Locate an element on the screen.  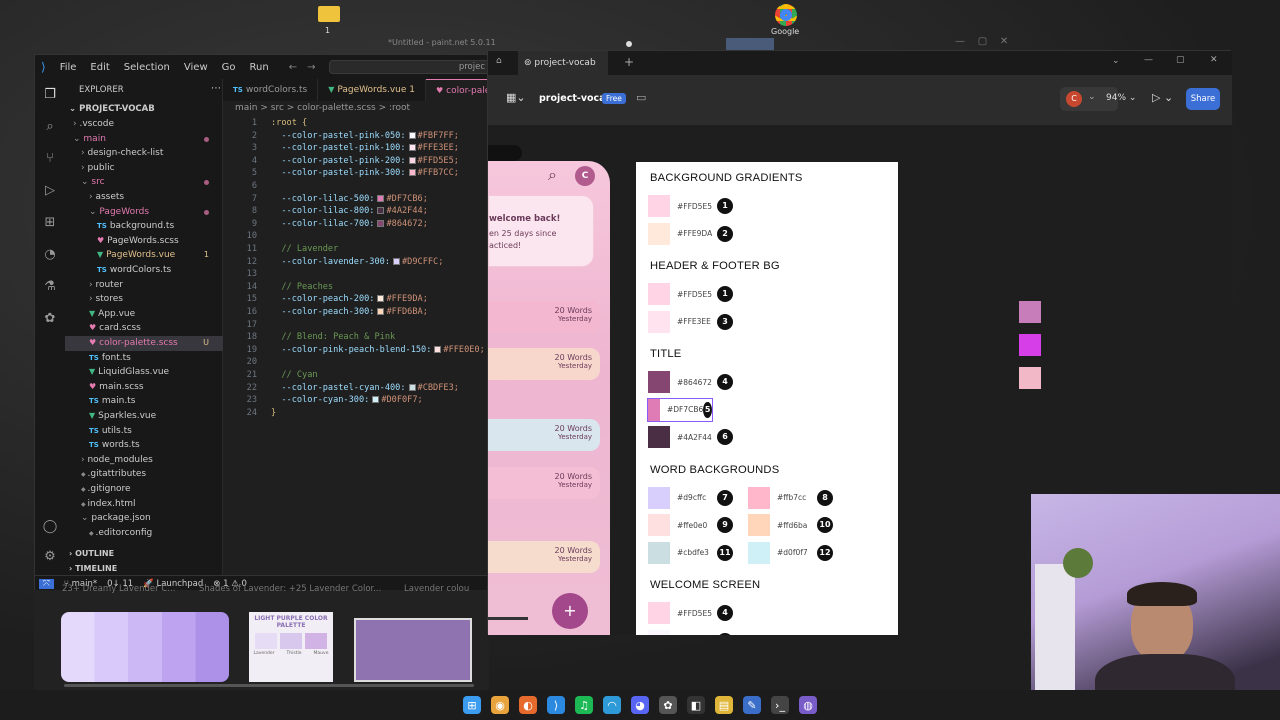
palette-swatch-row: #cbdfe3 11 is located at coordinates (690, 552).